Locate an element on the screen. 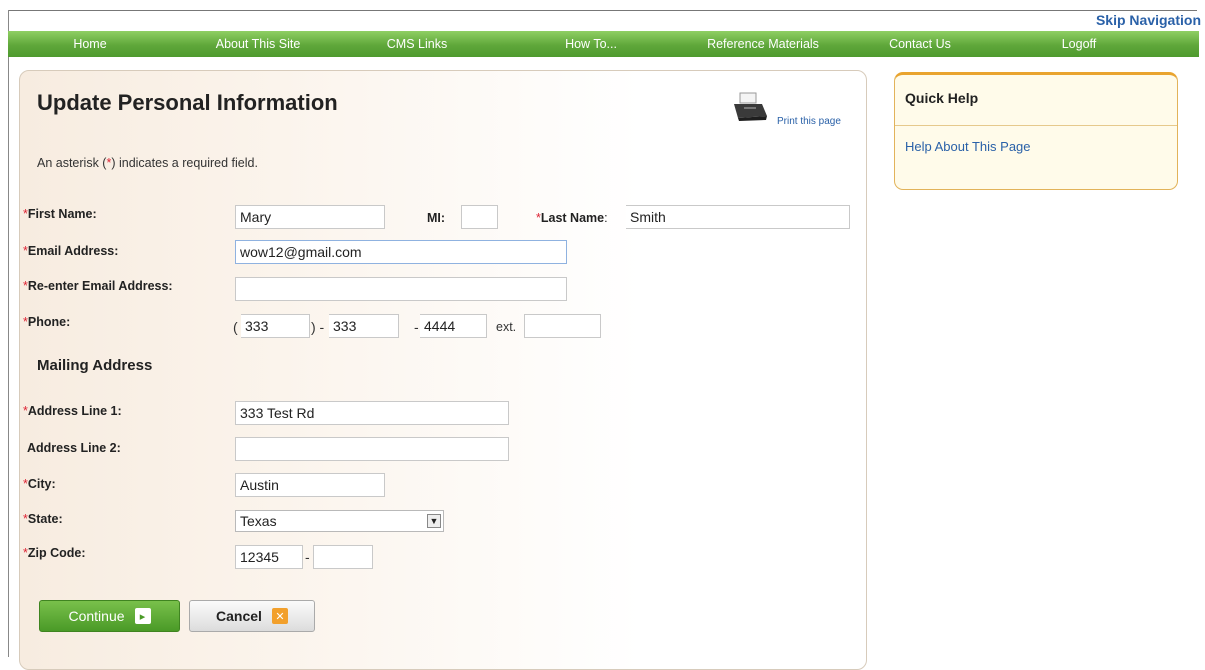 The height and width of the screenshot is (670, 1205). email-label: *Email Address: is located at coordinates (71, 251).